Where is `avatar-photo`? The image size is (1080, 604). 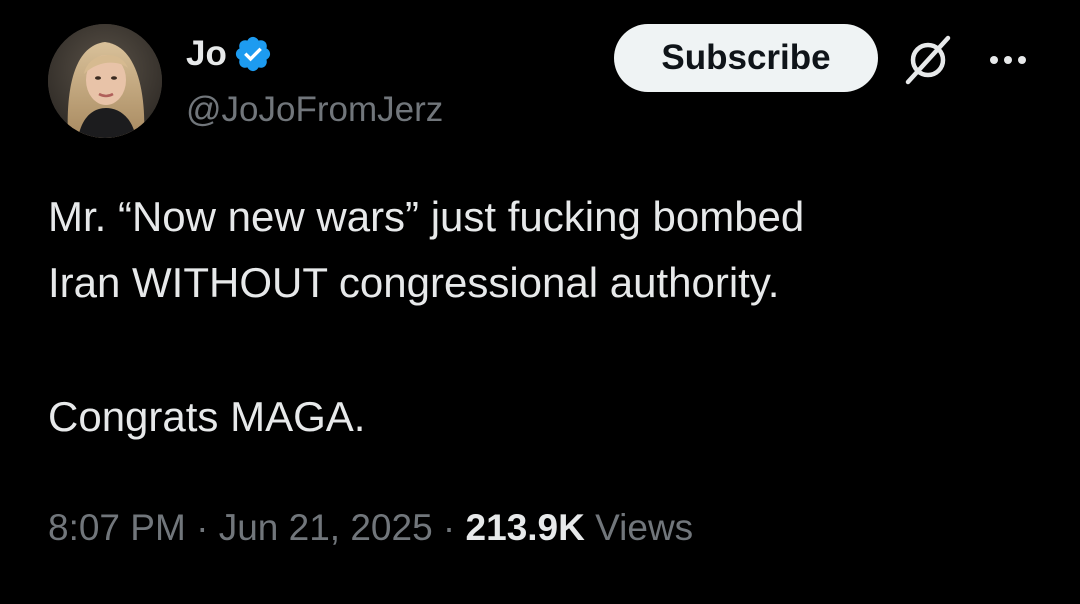
avatar-photo is located at coordinates (105, 81).